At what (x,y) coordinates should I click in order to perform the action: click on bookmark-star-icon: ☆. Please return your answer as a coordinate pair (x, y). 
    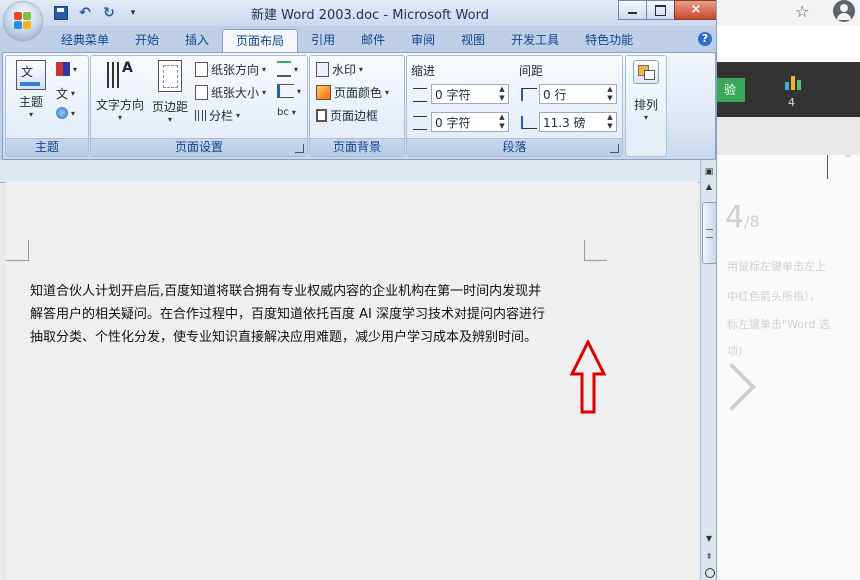
    Looking at the image, I should click on (802, 11).